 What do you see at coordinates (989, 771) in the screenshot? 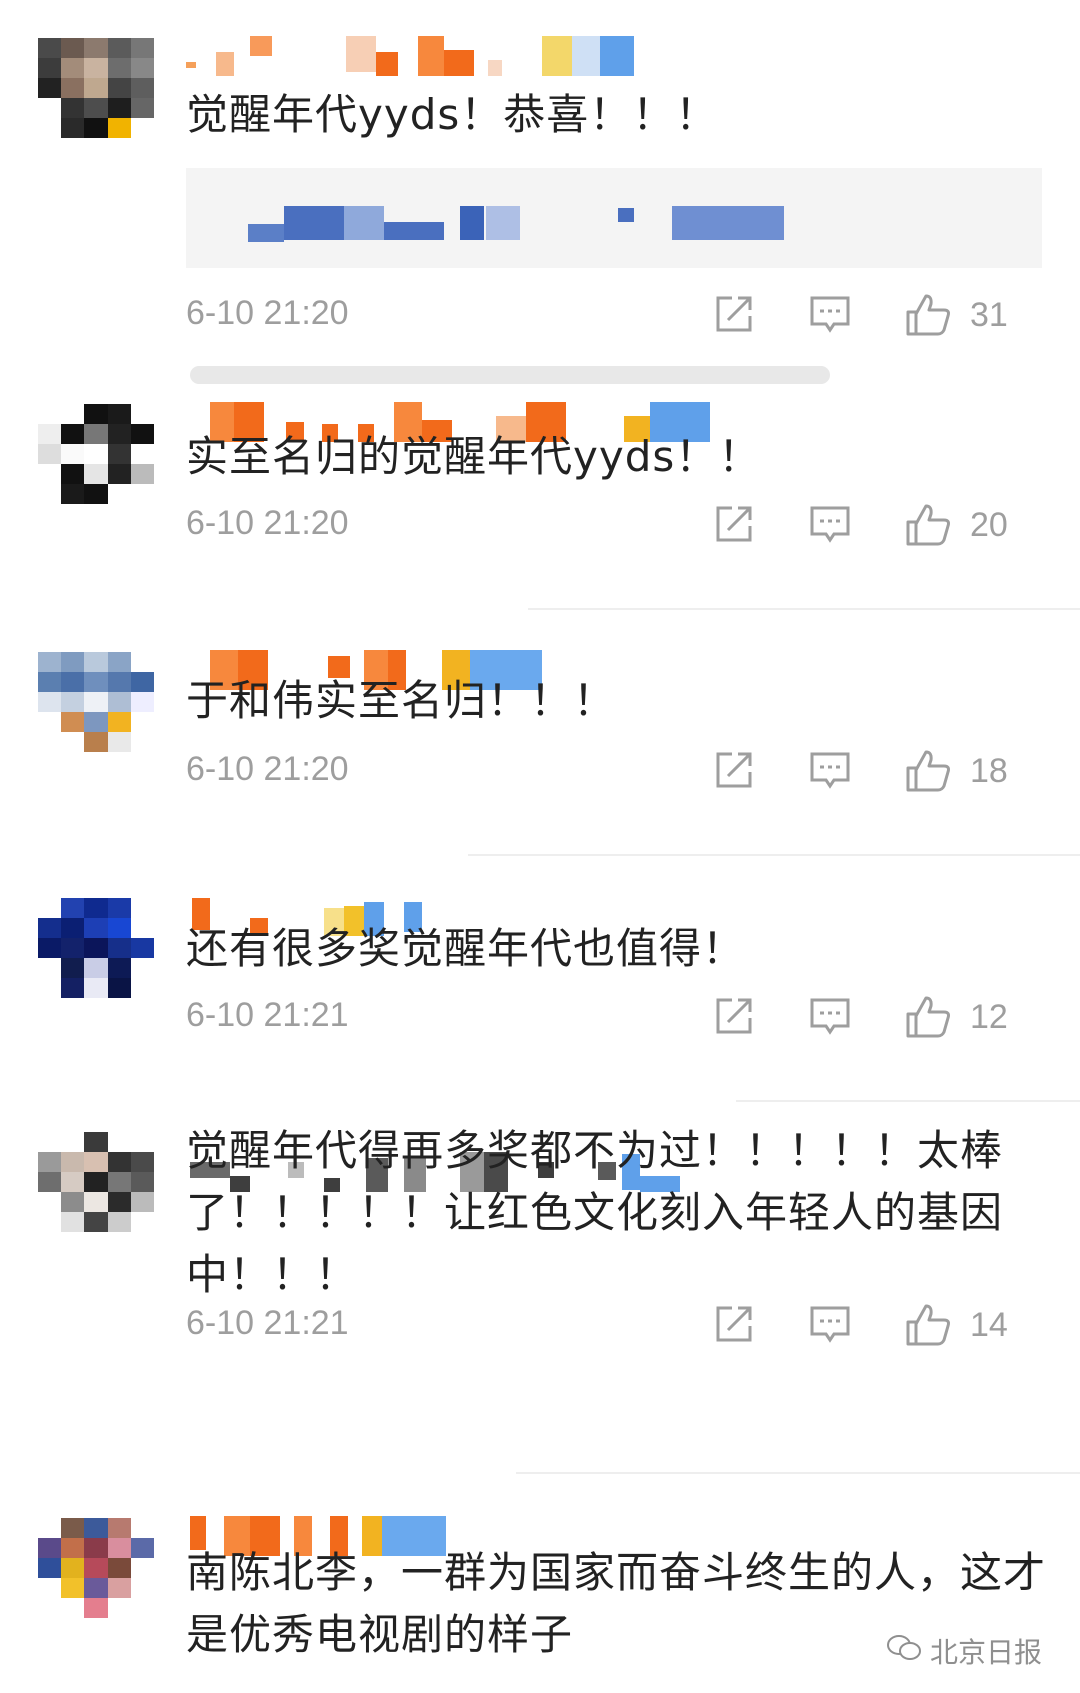
I see `like-count: 18` at bounding box center [989, 771].